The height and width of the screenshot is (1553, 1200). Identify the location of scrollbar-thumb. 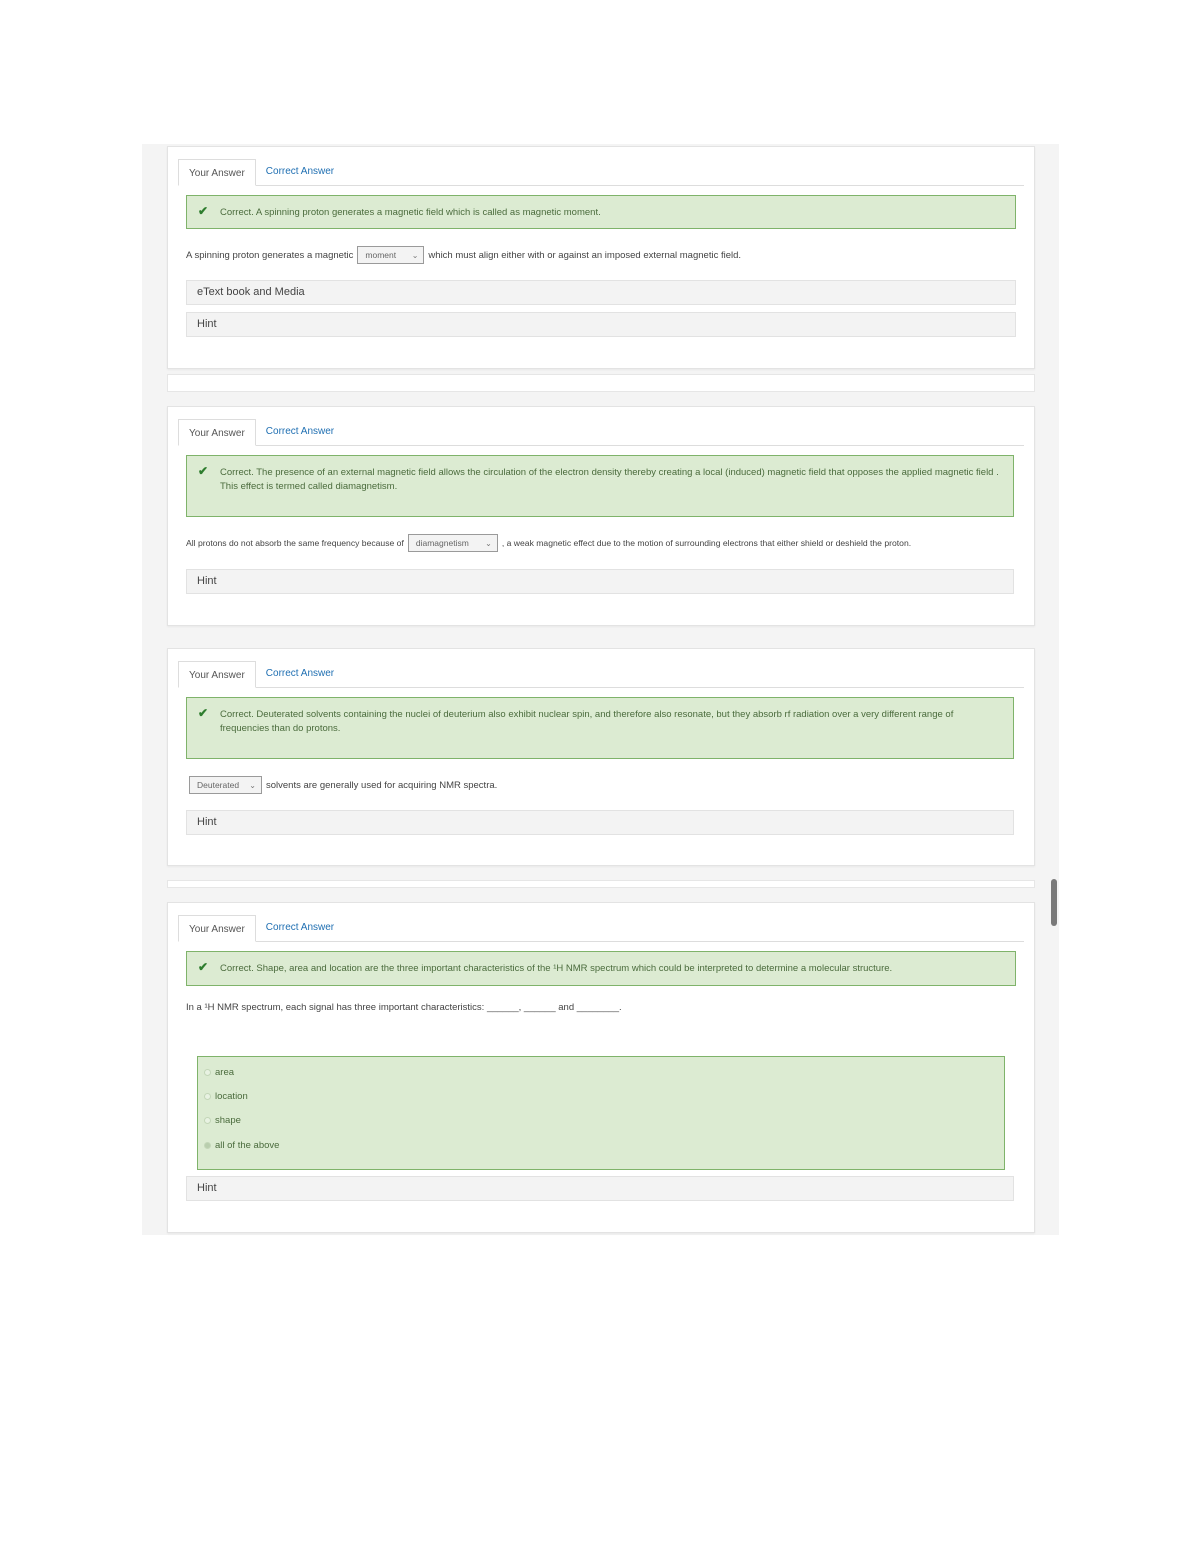
(1054, 902).